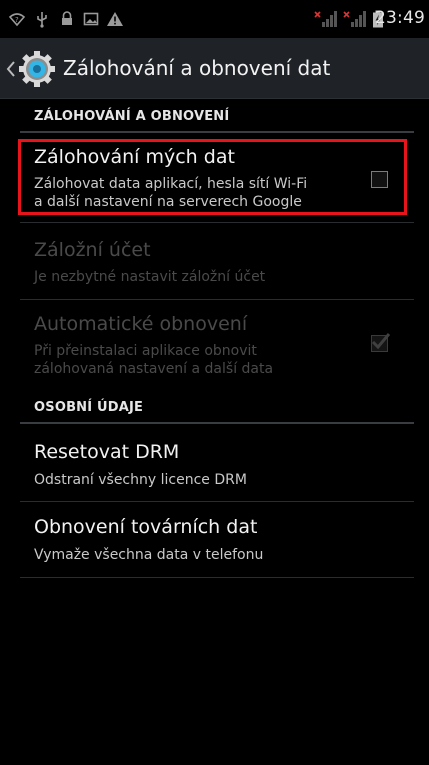 The width and height of the screenshot is (429, 765). Describe the element at coordinates (154, 369) in the screenshot. I see `pref-auto-restore-summary-2: zálohovaná nastavení a další data` at that location.